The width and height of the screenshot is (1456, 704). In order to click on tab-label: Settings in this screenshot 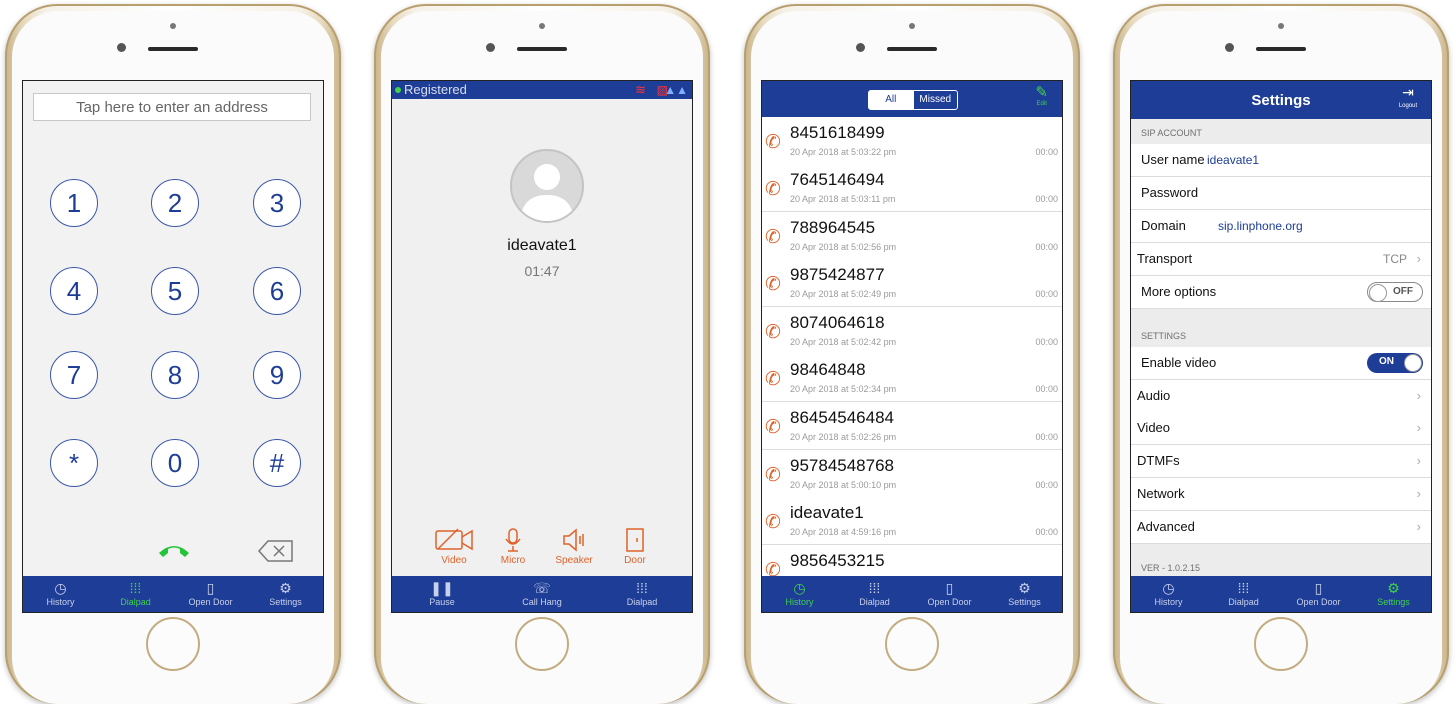, I will do `click(1024, 602)`.